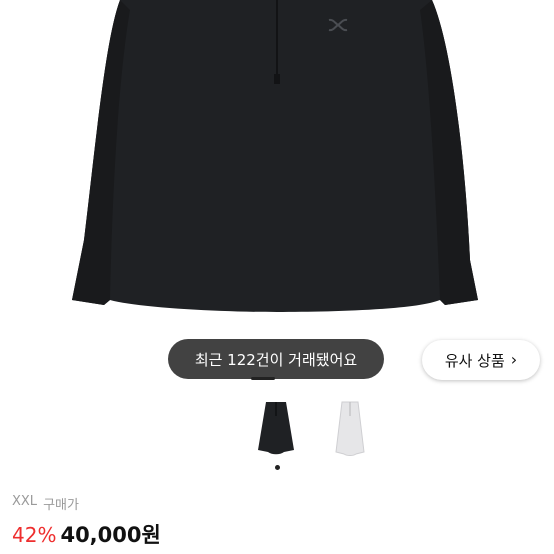  Describe the element at coordinates (313, 428) in the screenshot. I see `thumbnail-strip` at that location.